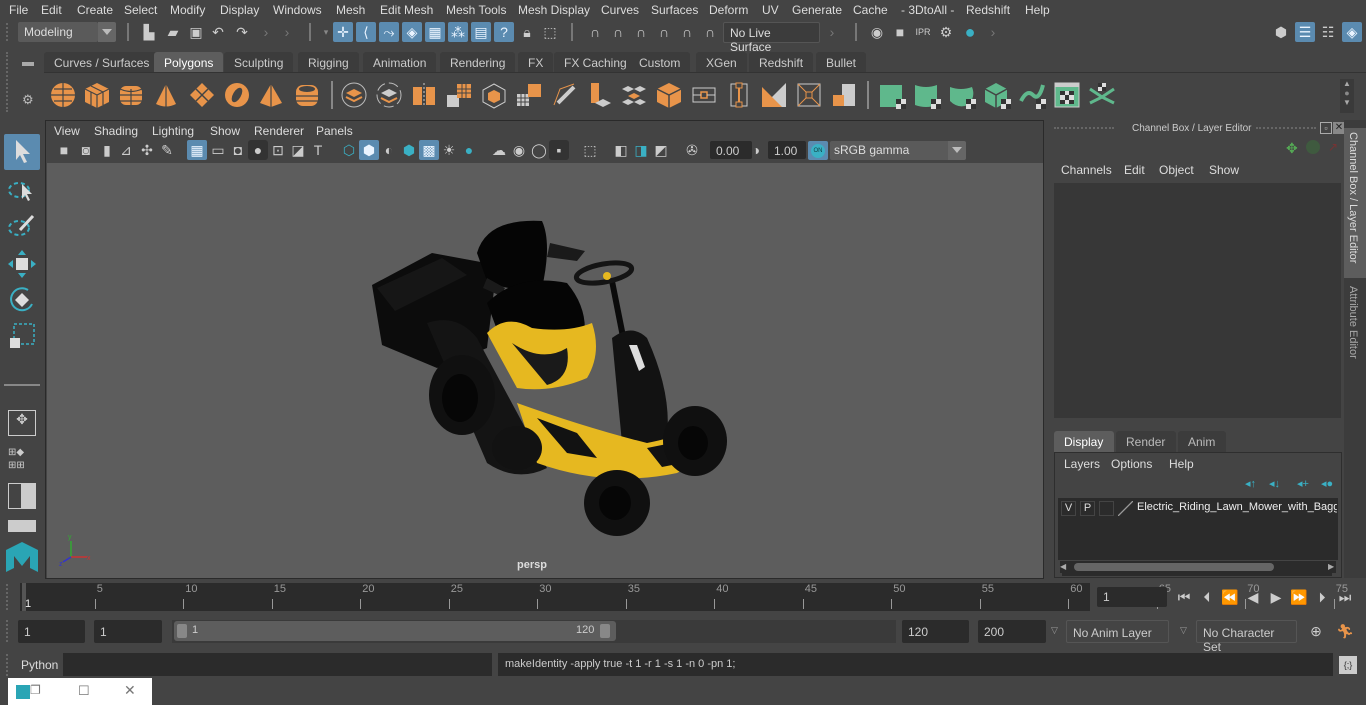  What do you see at coordinates (39, 665) in the screenshot?
I see `script-language-toggle: Python` at bounding box center [39, 665].